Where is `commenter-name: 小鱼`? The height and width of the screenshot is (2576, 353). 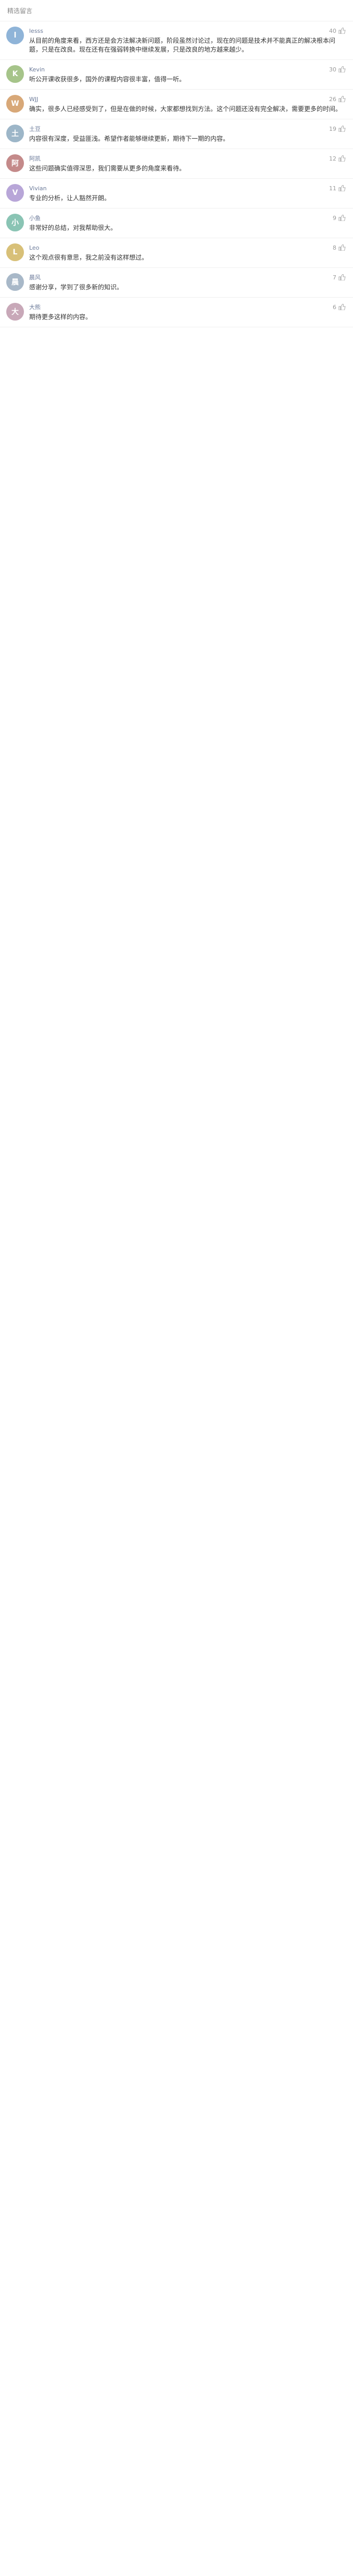
commenter-name: 小鱼 is located at coordinates (181, 218).